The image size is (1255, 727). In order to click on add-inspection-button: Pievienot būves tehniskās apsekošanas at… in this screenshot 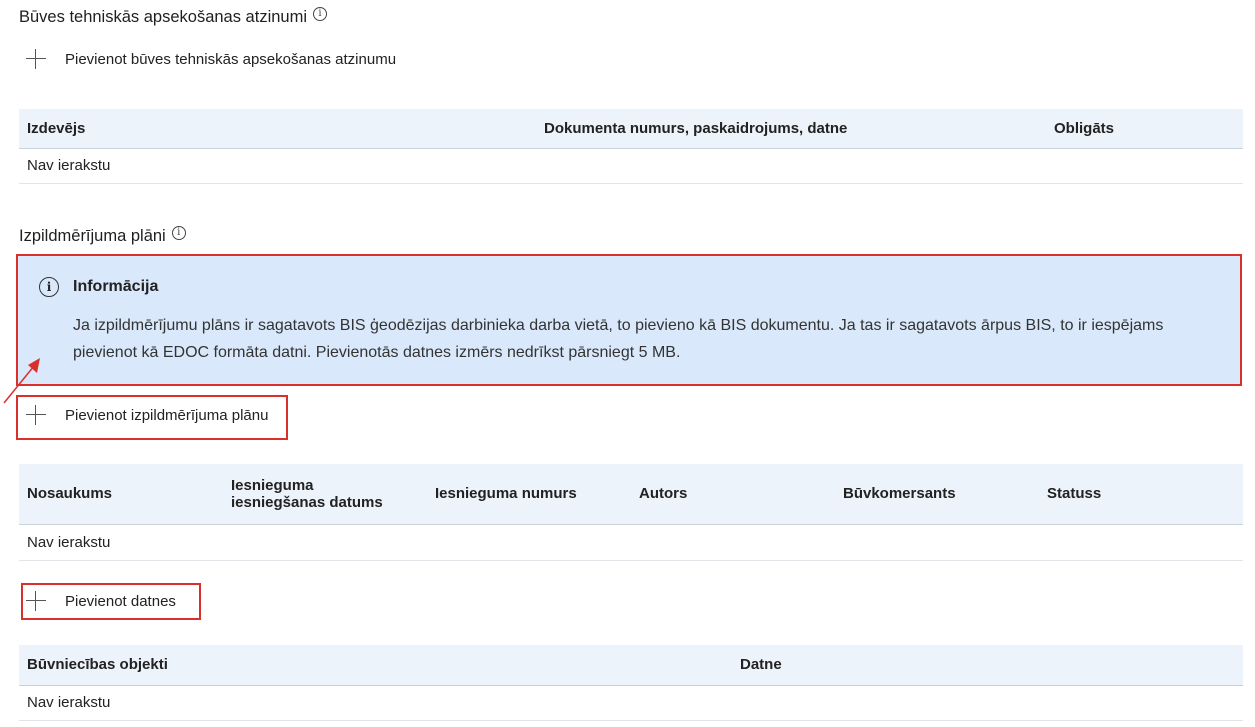, I will do `click(211, 59)`.